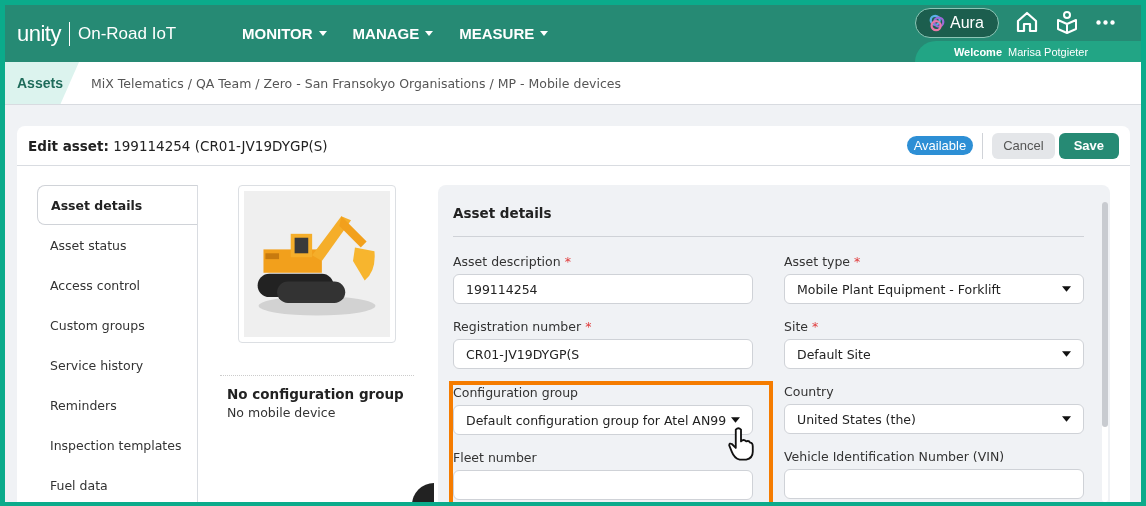 This screenshot has width=1146, height=506. Describe the element at coordinates (940, 145) in the screenshot. I see `status-badge: Available` at that location.